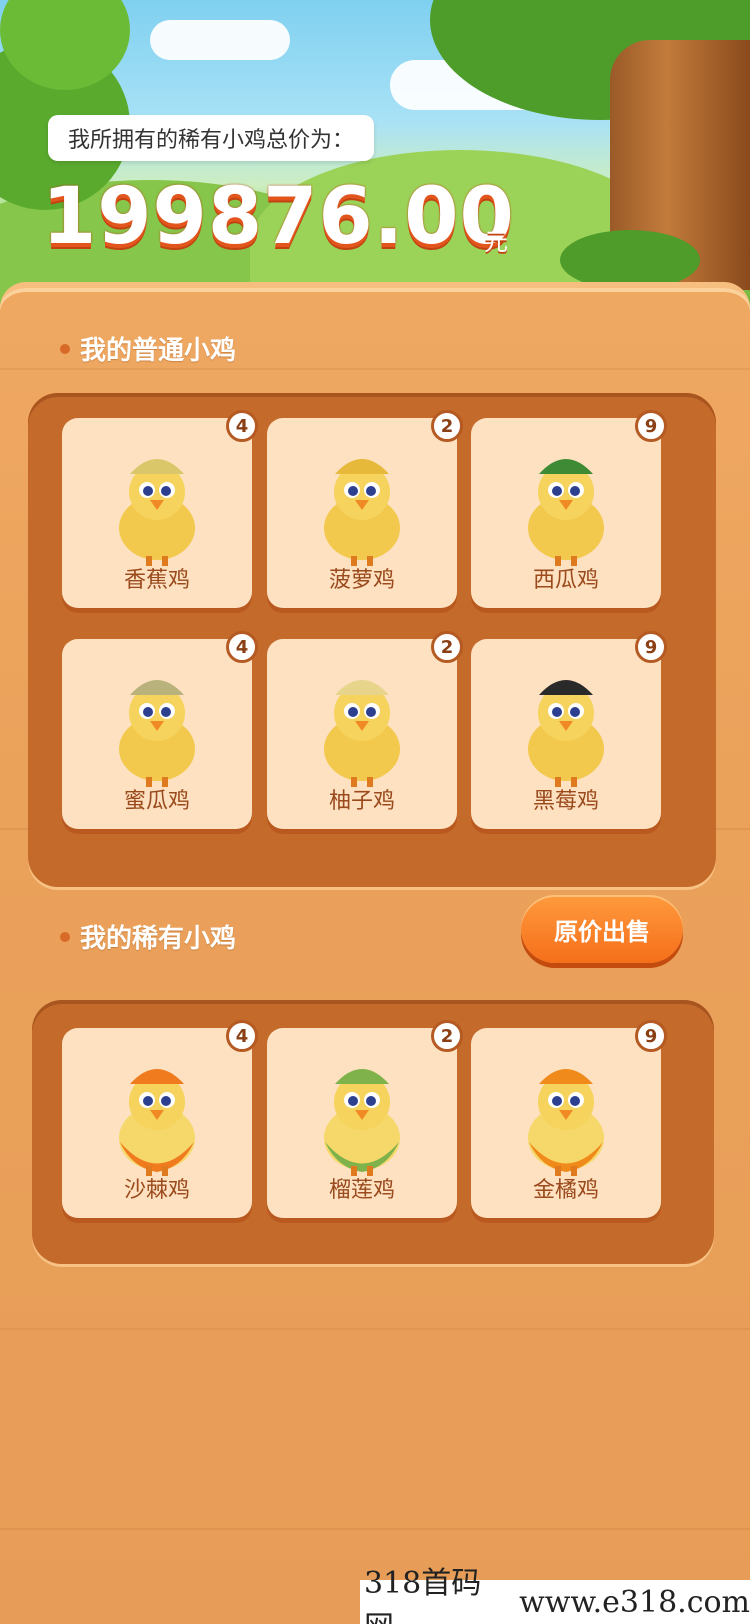 This screenshot has height=1624, width=750. Describe the element at coordinates (156, 1190) in the screenshot. I see `chicken-name: 沙棘鸡` at that location.